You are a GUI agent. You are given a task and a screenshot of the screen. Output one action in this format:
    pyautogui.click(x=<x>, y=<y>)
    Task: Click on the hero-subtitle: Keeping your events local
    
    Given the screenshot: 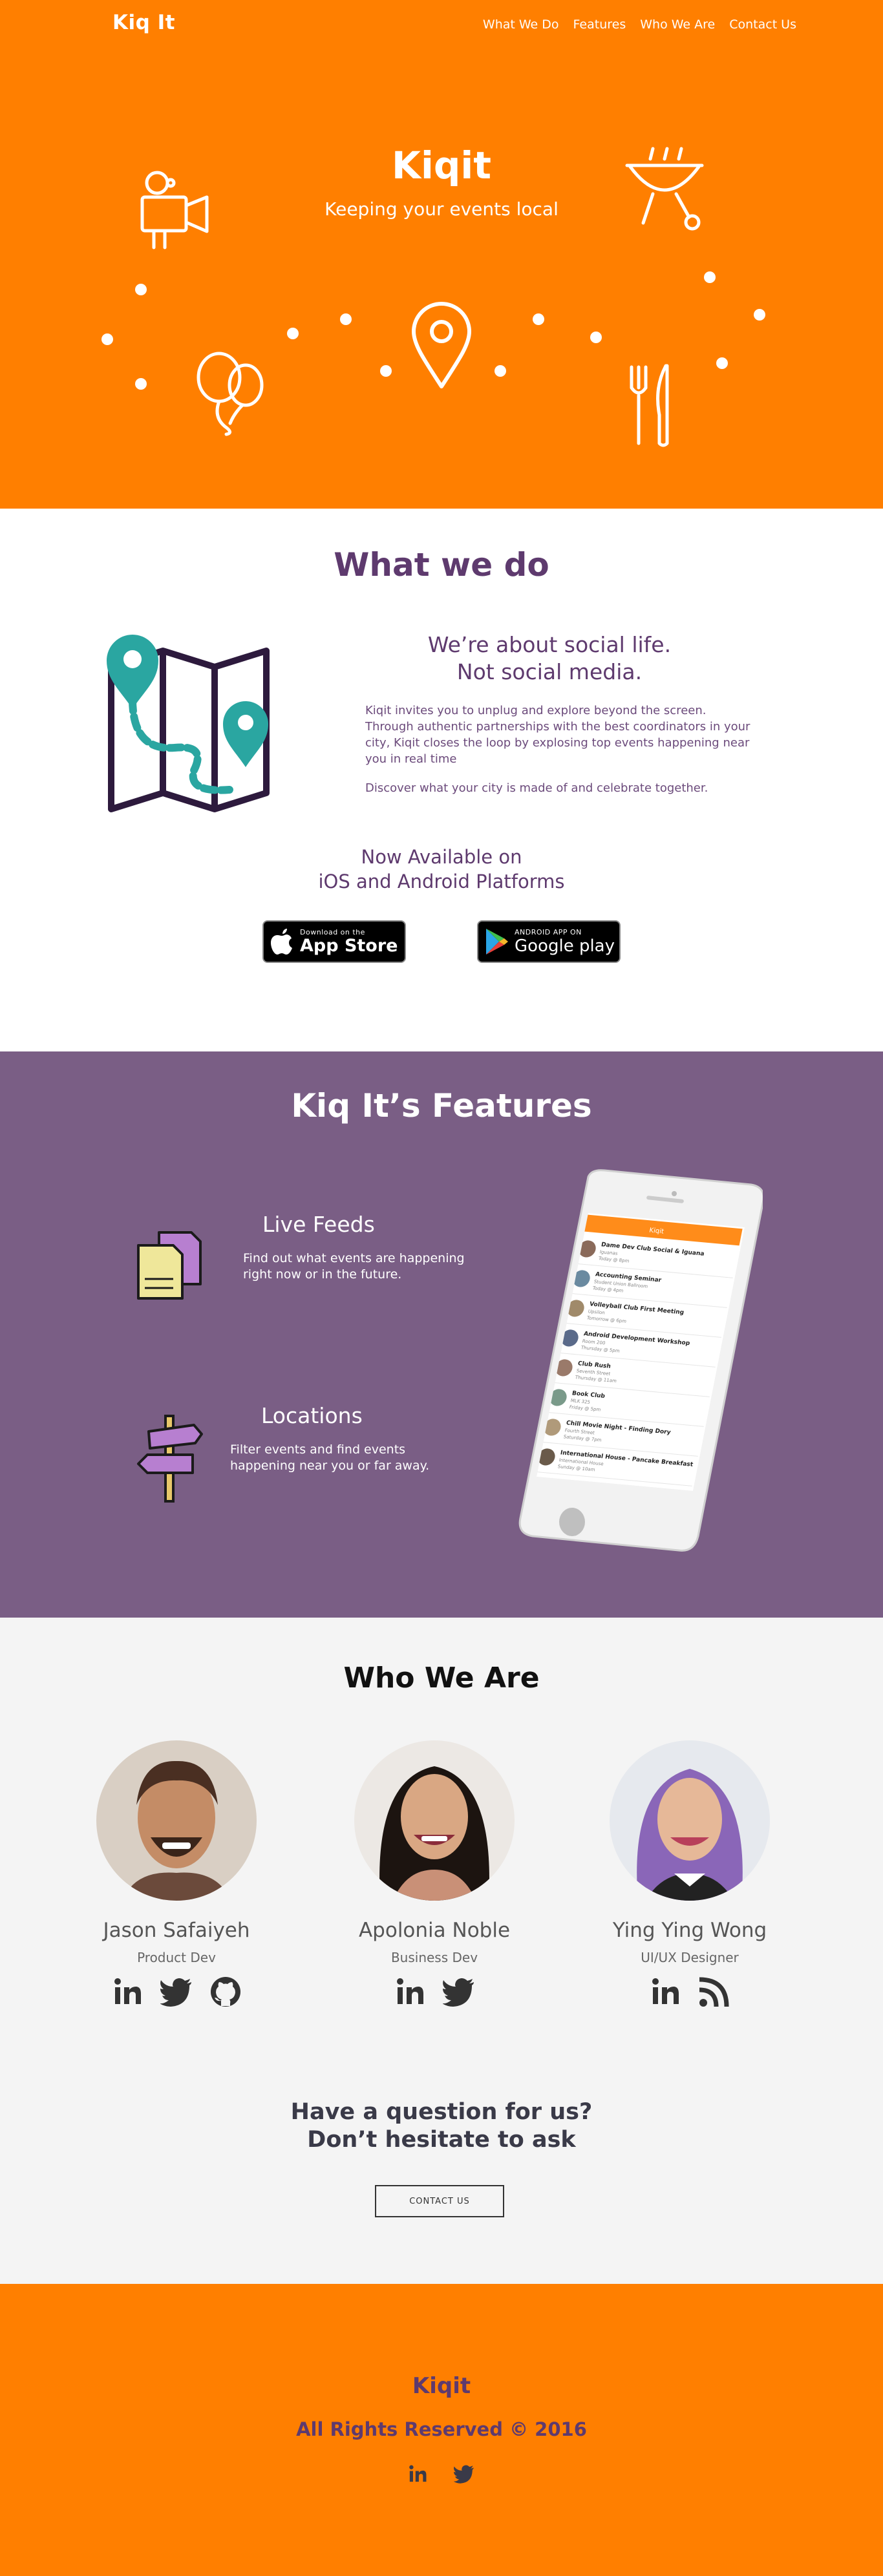 What is the action you would take?
    pyautogui.click(x=441, y=209)
    